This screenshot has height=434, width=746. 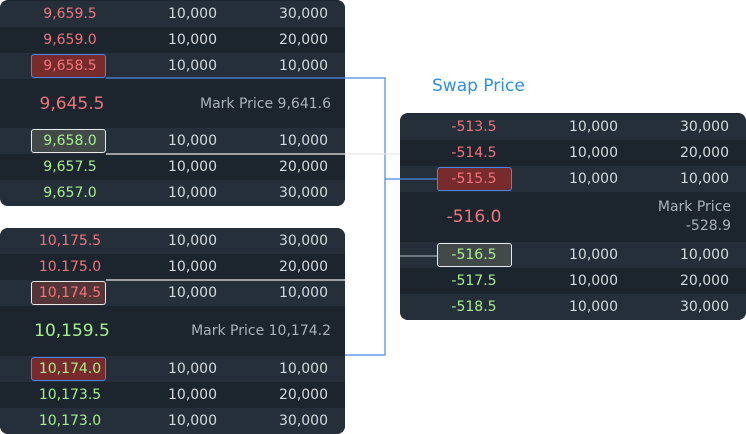 I want to click on ask-row: 9,658.5 10,000 10,000, so click(x=172, y=66).